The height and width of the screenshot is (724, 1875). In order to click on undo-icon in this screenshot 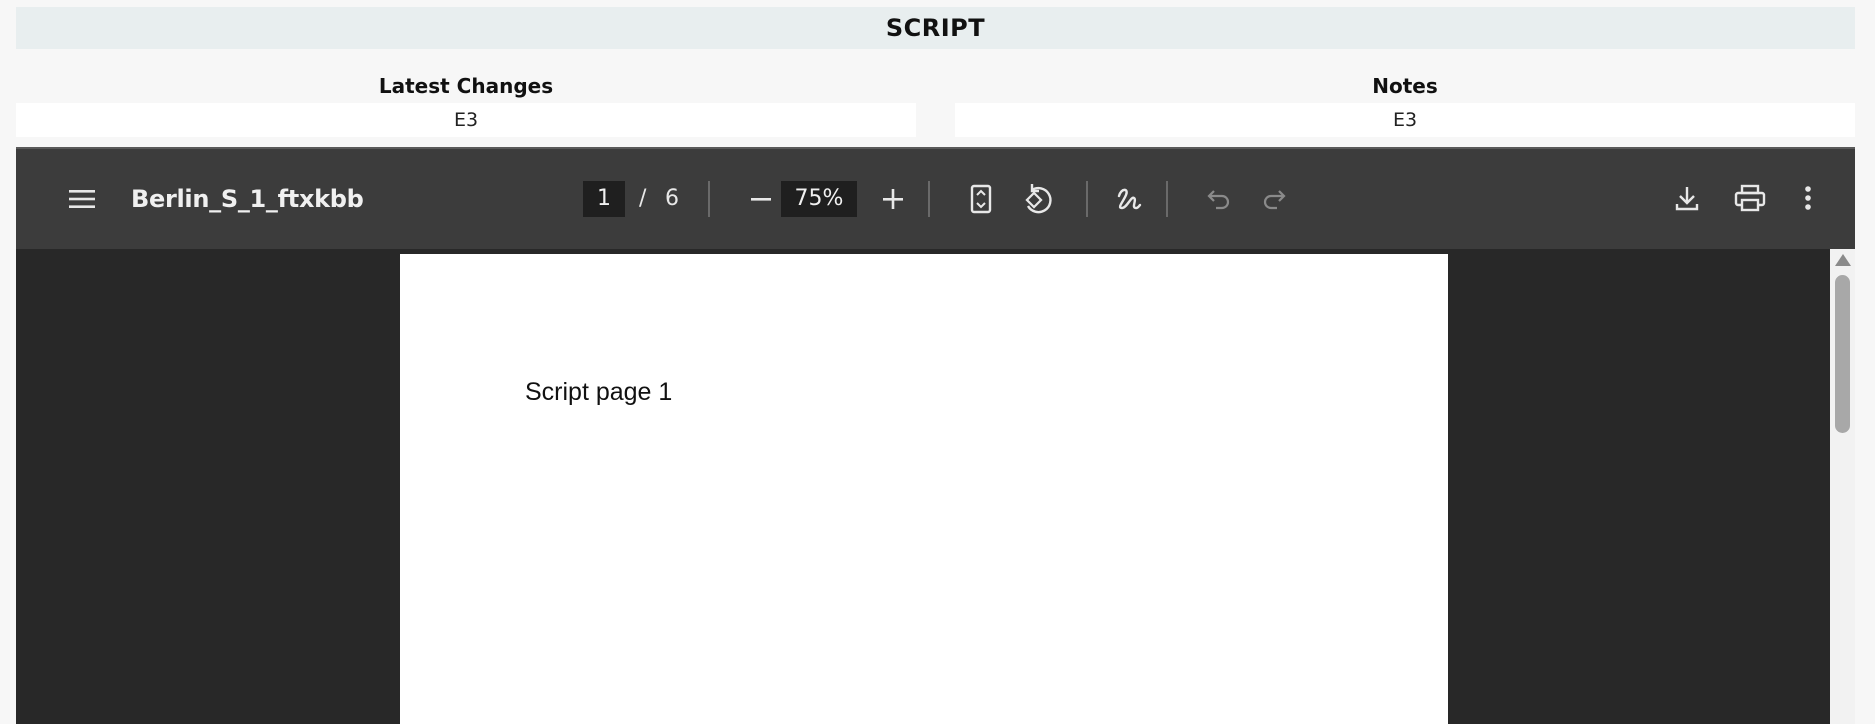, I will do `click(1219, 199)`.